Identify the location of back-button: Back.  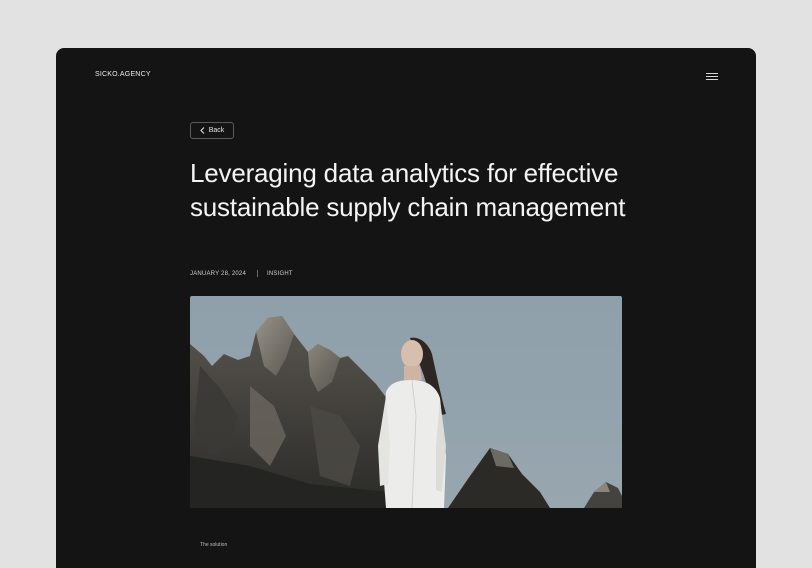
(212, 130).